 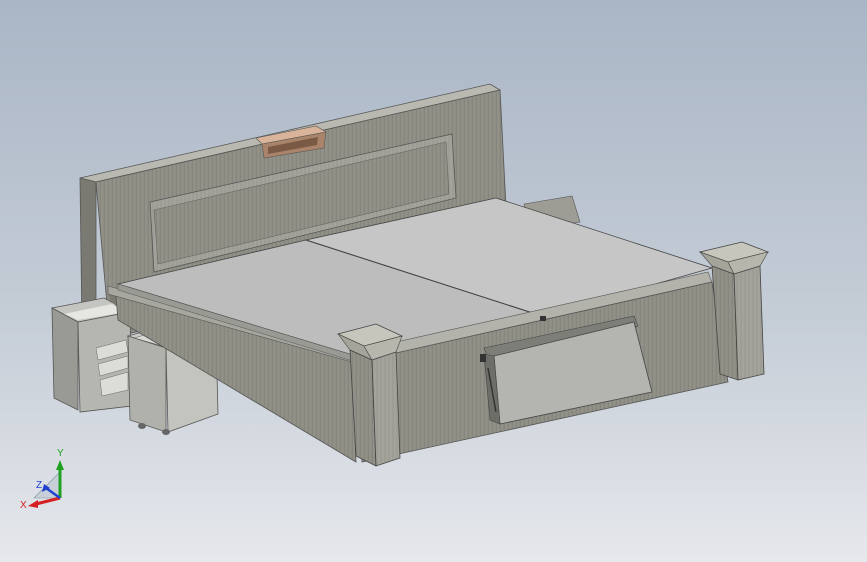 What do you see at coordinates (23, 505) in the screenshot?
I see `x-axis-label: X` at bounding box center [23, 505].